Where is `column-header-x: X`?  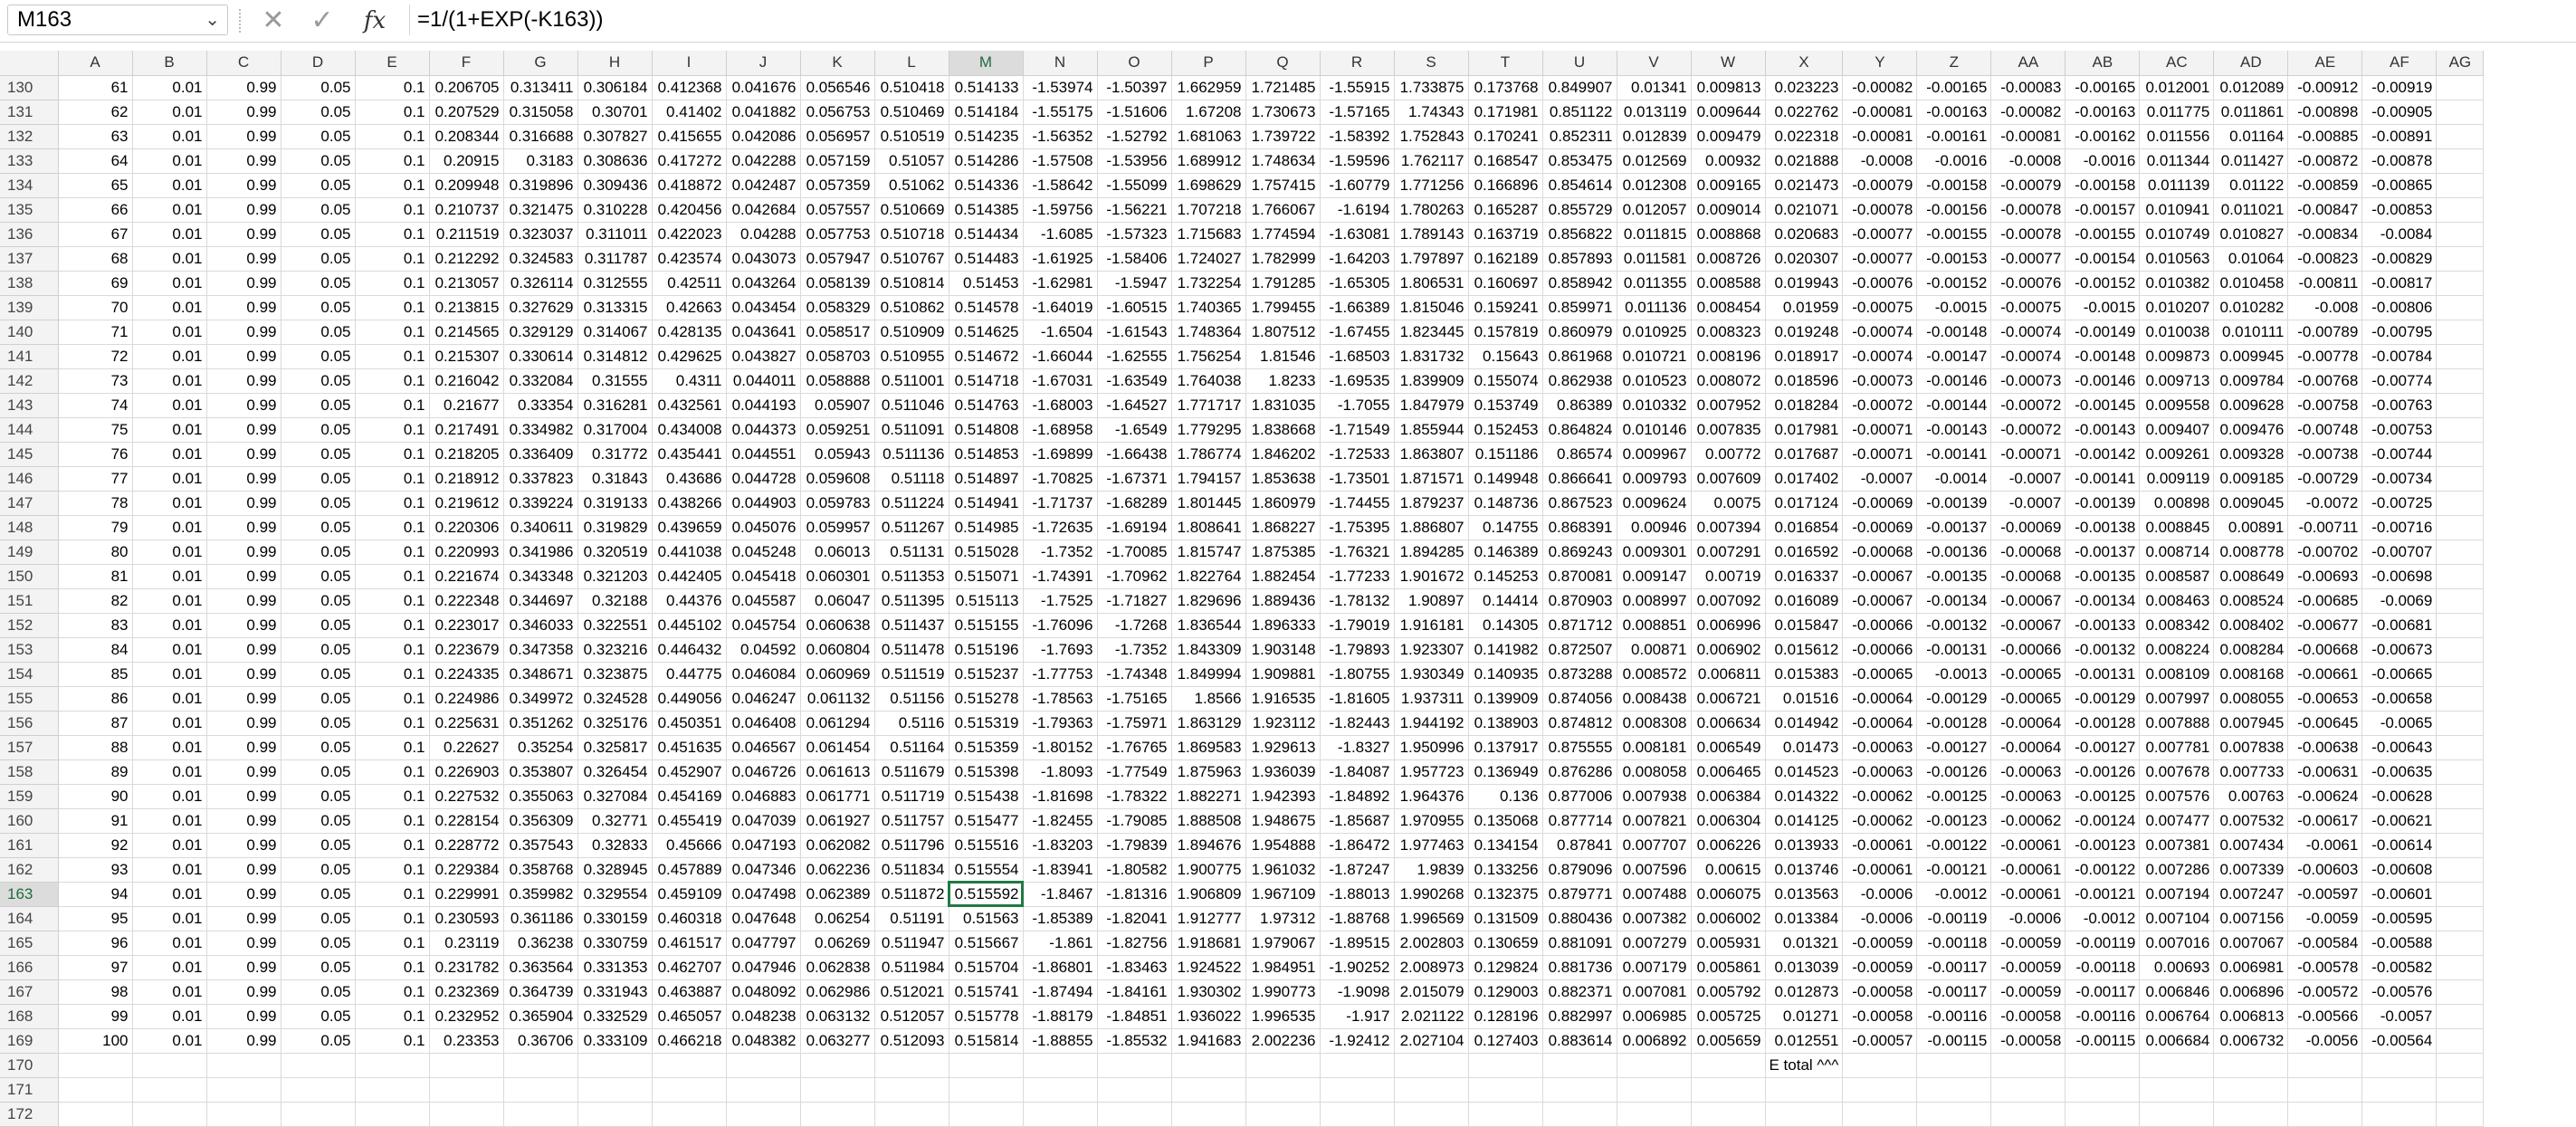 column-header-x: X is located at coordinates (1805, 63).